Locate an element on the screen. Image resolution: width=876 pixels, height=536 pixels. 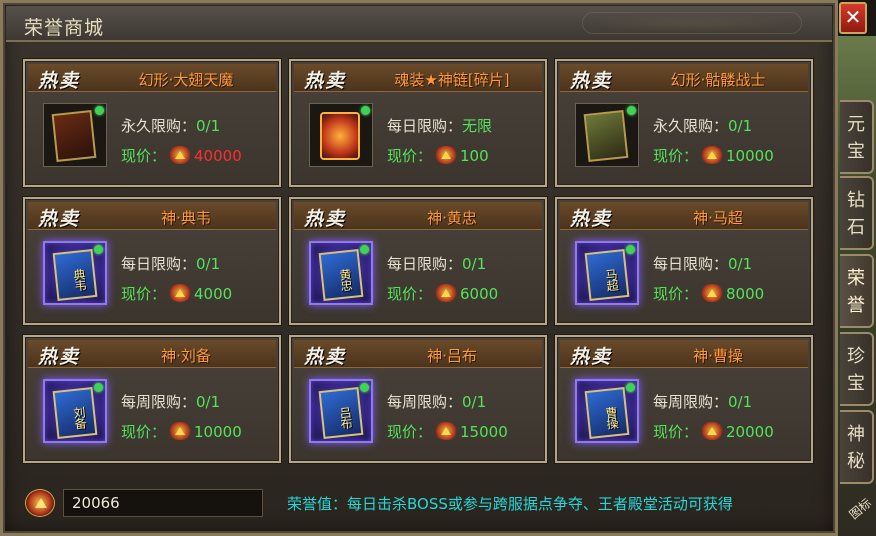
shop-item-card: 热卖 神·吕布 吕布 每周限购：0/1 现价： 15000 is located at coordinates (418, 399).